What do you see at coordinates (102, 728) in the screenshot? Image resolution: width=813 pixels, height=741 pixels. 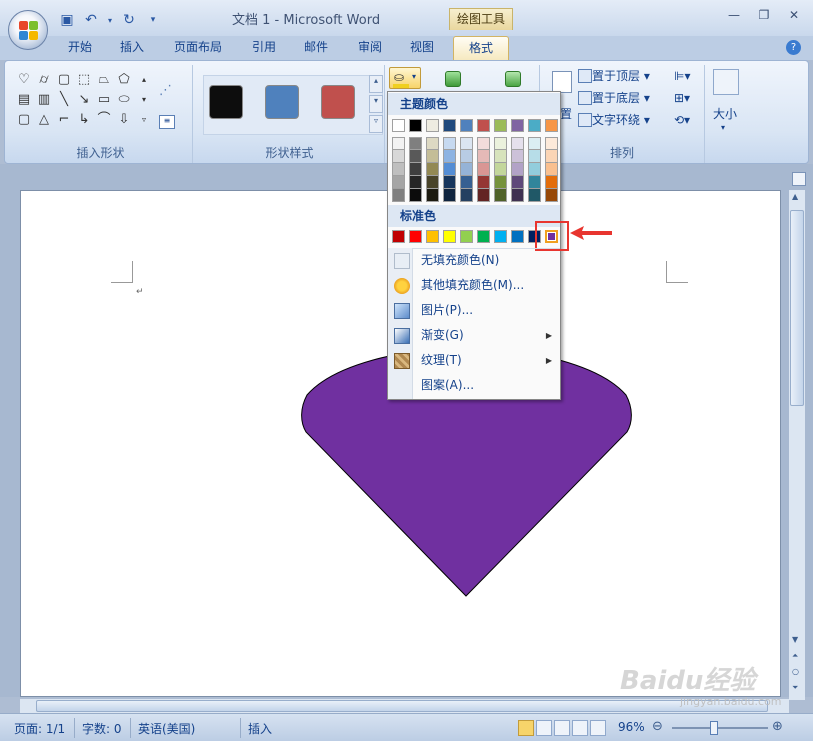 I see `word-count: 字数: 0` at bounding box center [102, 728].